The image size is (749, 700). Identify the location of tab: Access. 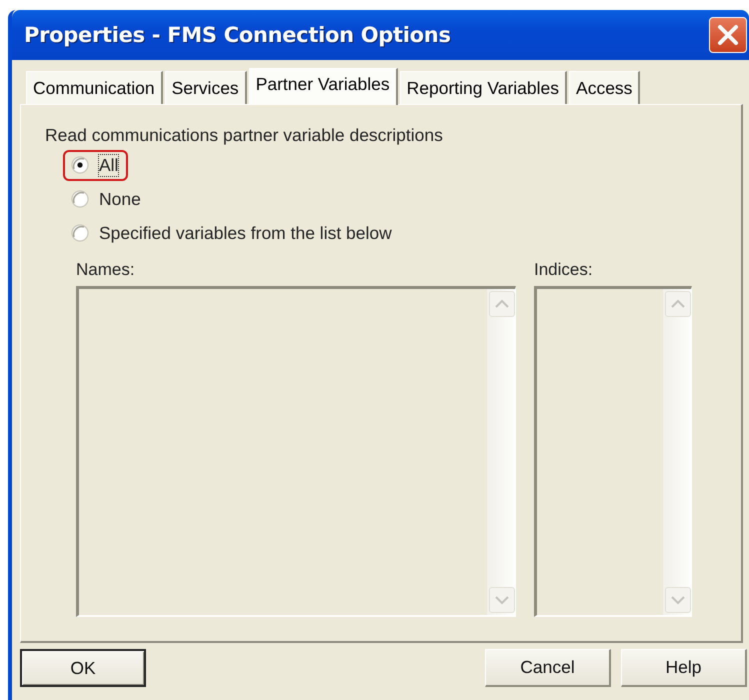
(604, 87).